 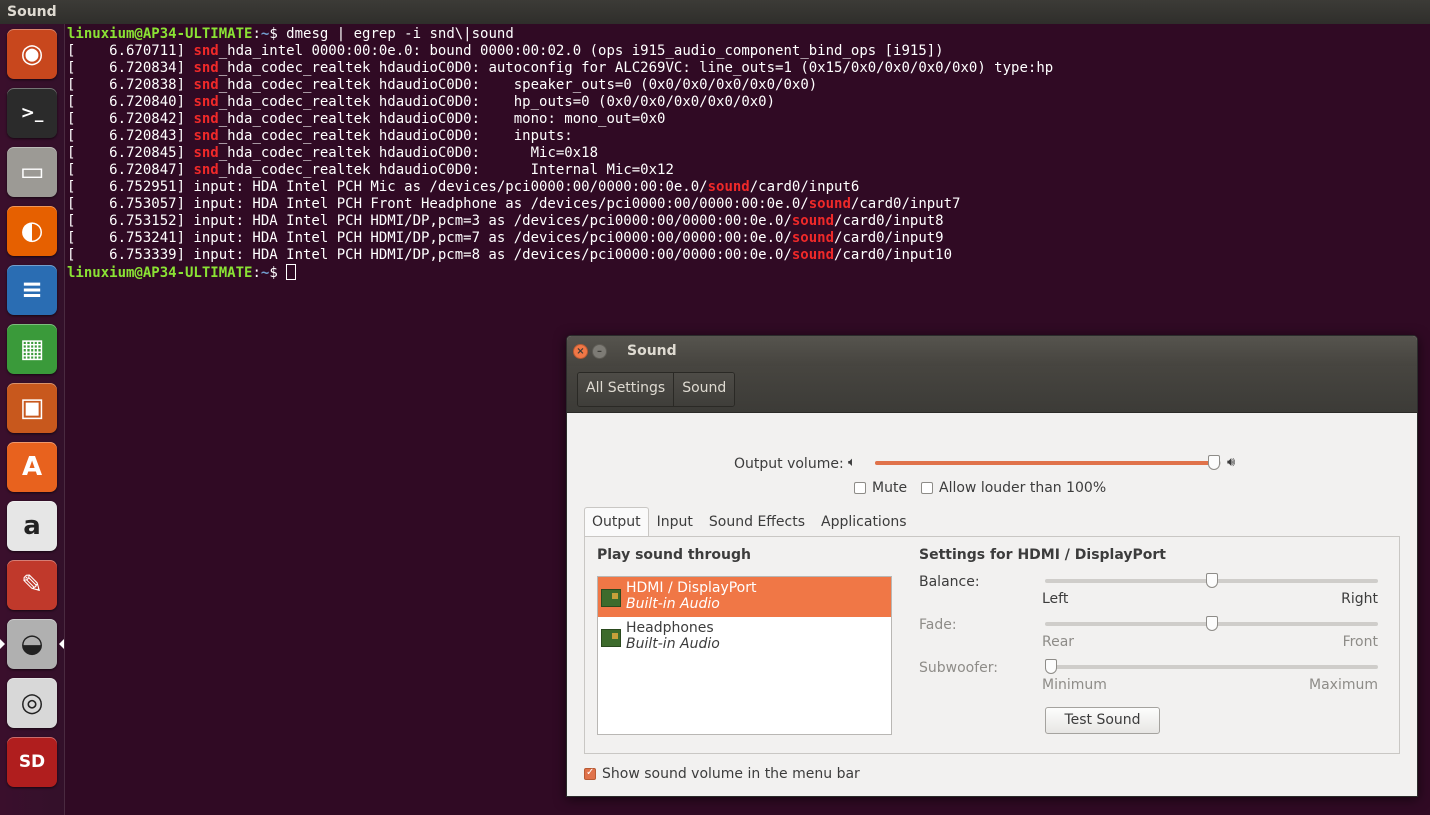 What do you see at coordinates (1214, 462) in the screenshot?
I see `output-volume-handle` at bounding box center [1214, 462].